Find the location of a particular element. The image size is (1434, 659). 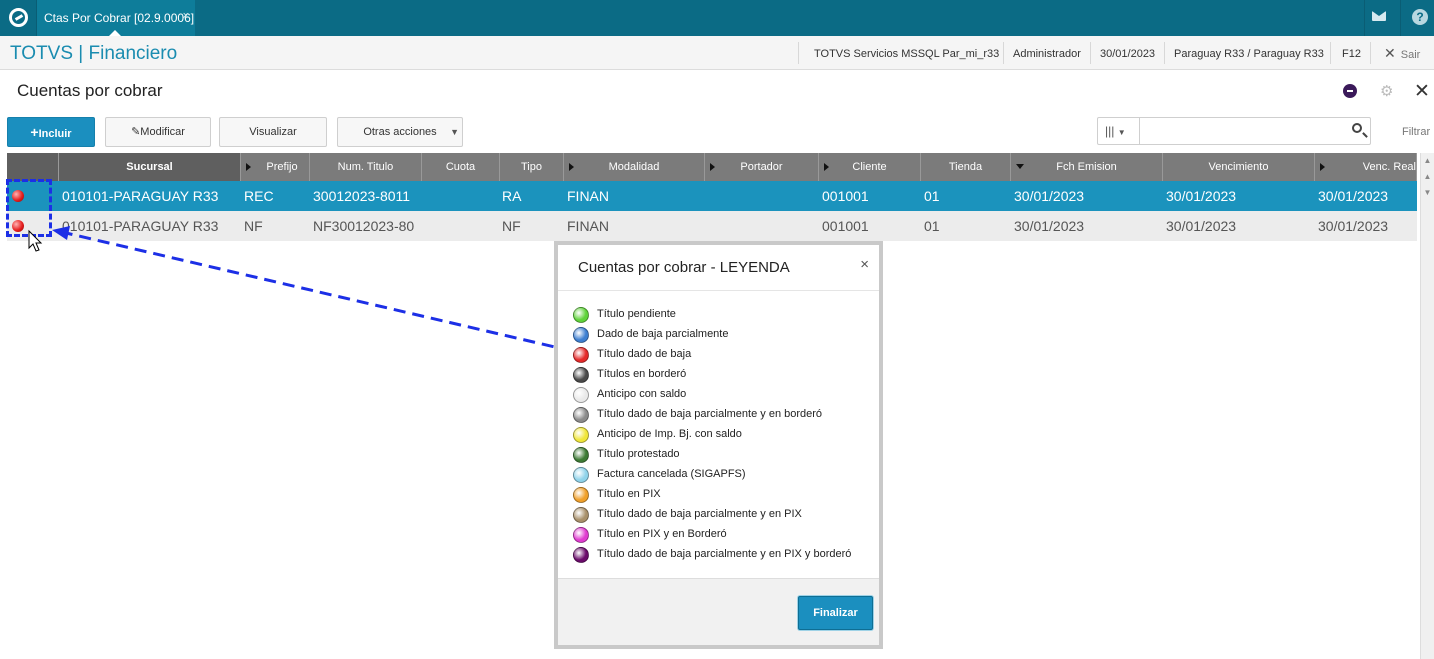

legend-label: Factura cancelada (SIGAPFS) is located at coordinates (671, 474).